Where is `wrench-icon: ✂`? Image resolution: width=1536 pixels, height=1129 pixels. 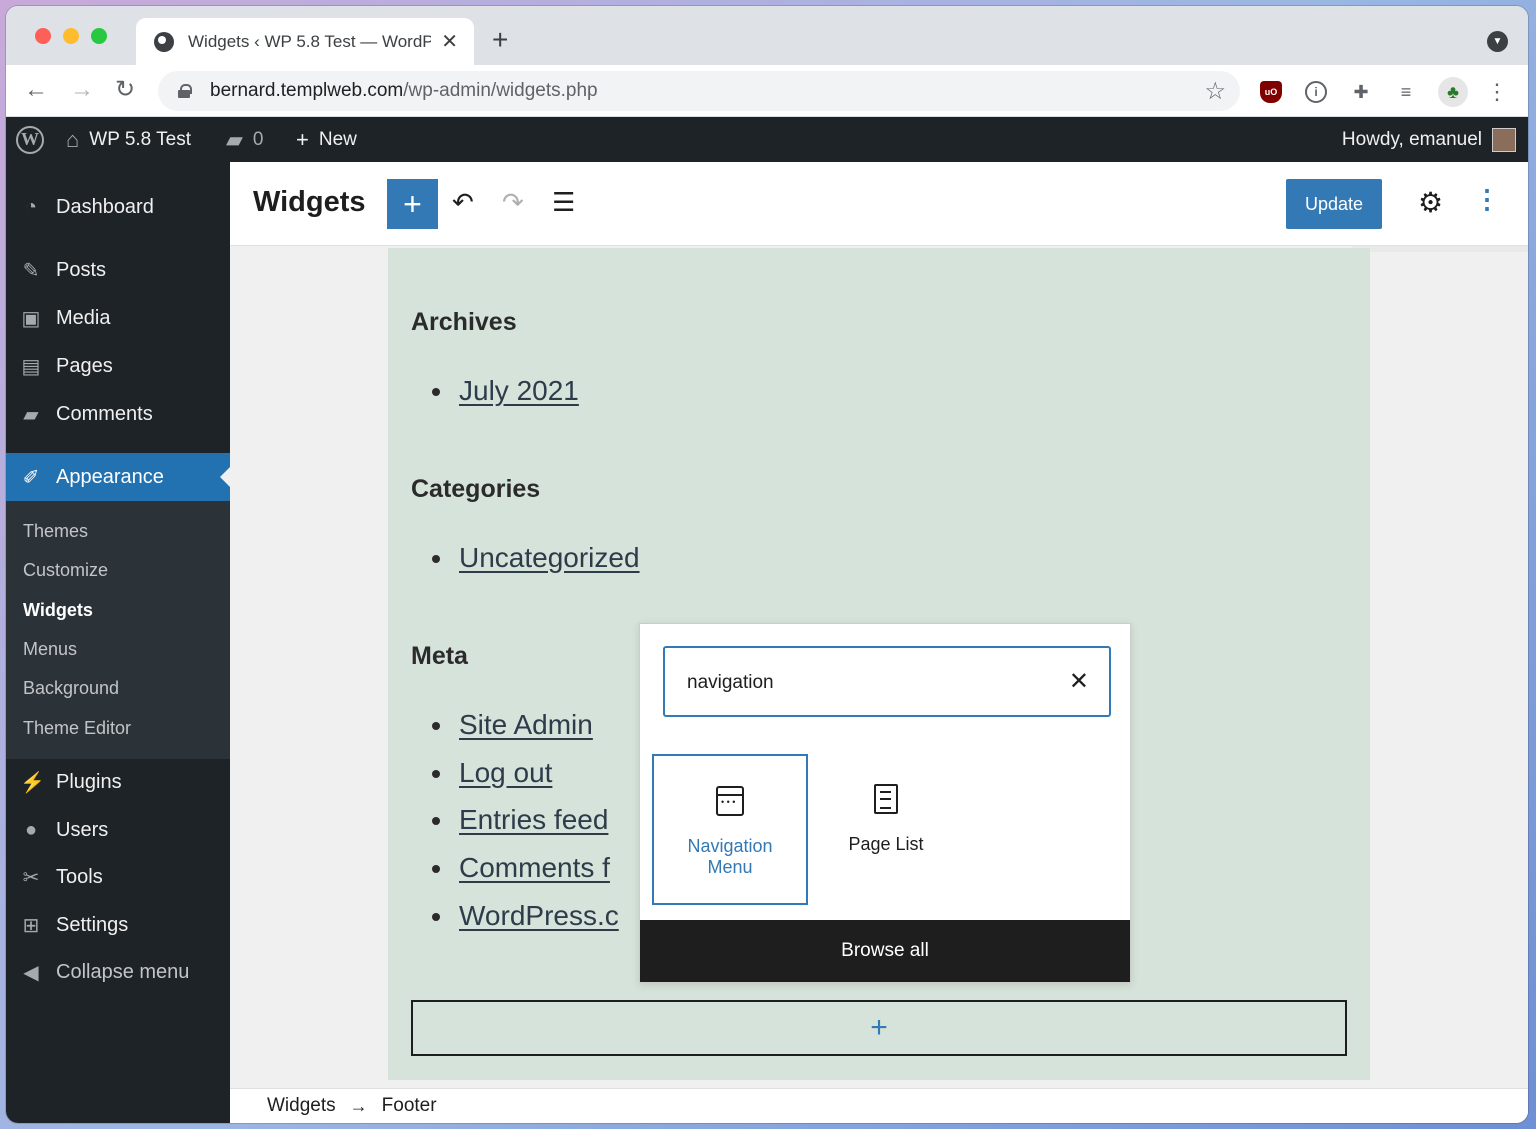 wrench-icon: ✂ is located at coordinates (31, 877).